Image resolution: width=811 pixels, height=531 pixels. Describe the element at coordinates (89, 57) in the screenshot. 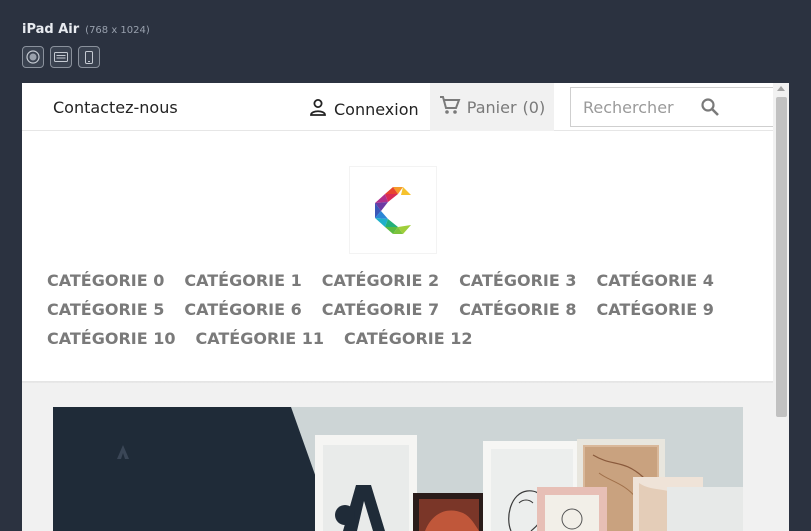

I see `phone-icon` at that location.